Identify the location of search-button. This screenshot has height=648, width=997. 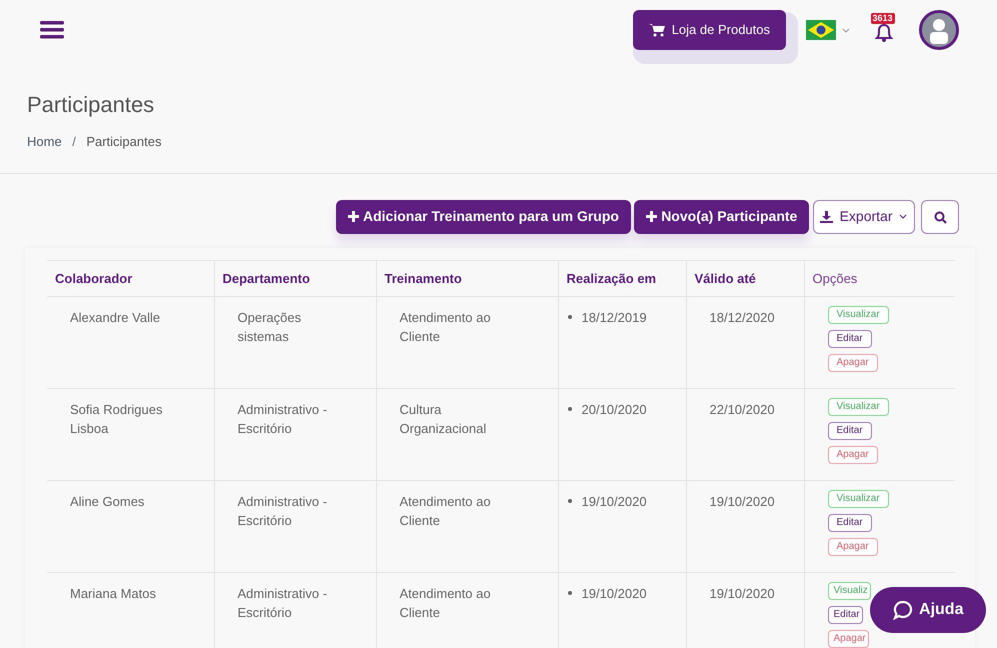
(940, 217).